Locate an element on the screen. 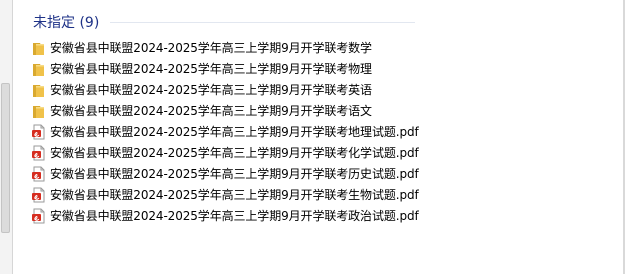  file-item: 安徽省县中联盟2024-2025学年高三上学期9月开学联考生物试题.pdf is located at coordinates (225, 194).